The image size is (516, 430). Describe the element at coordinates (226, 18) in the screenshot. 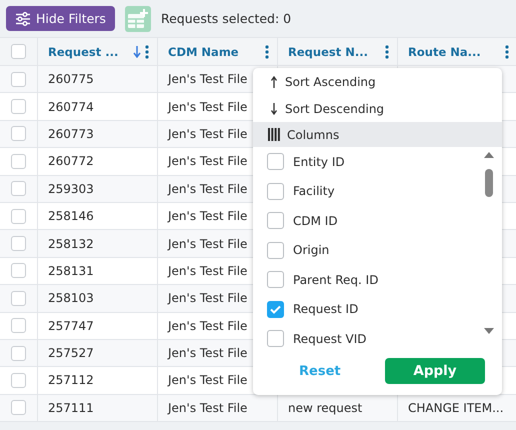

I see `selection-count: Requests selected: 0` at that location.